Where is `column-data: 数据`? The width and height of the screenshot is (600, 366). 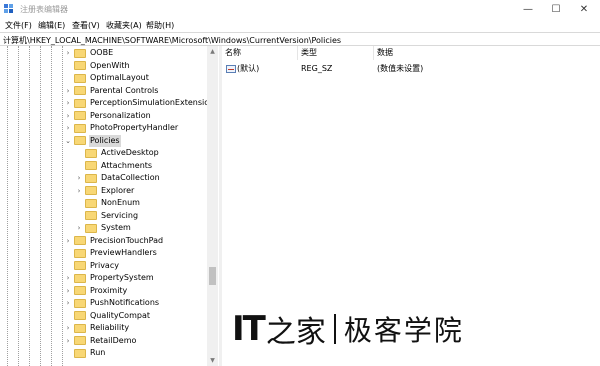 column-data: 数据 is located at coordinates (487, 53).